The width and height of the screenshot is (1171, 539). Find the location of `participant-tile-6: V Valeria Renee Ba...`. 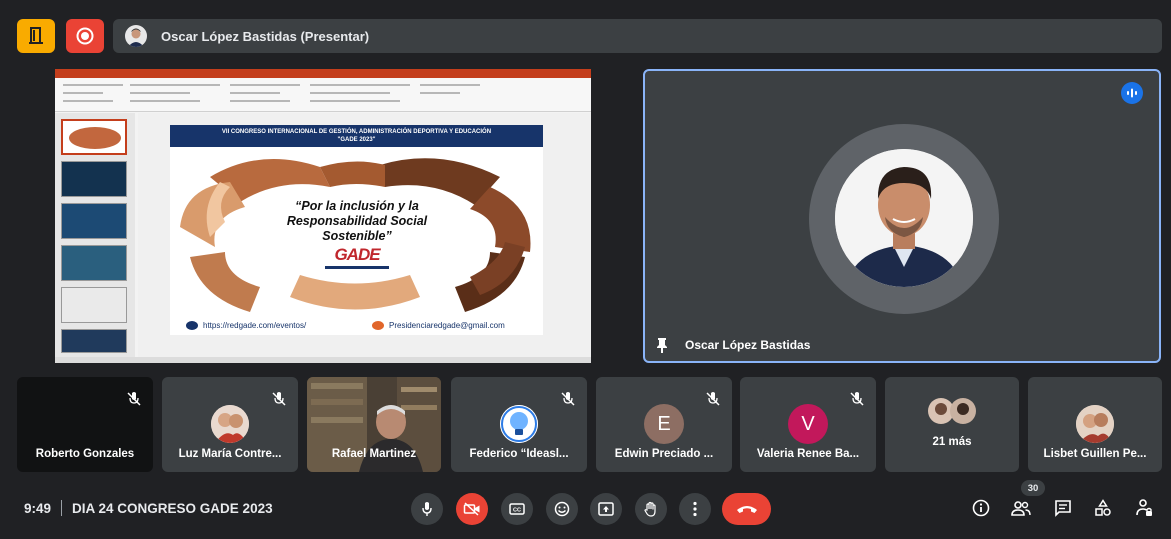

participant-tile-6: V Valeria Renee Ba... is located at coordinates (808, 424).